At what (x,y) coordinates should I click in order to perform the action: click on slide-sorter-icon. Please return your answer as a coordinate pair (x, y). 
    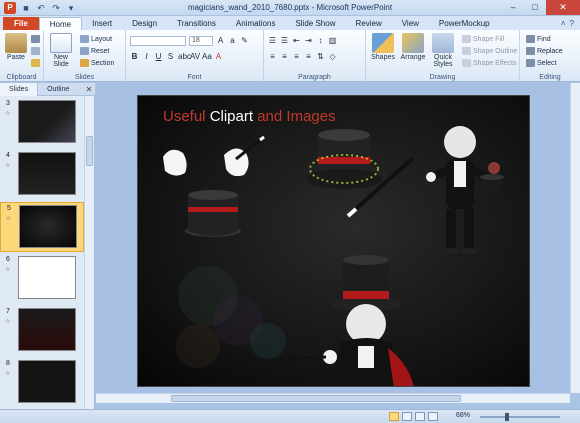
    Looking at the image, I should click on (407, 416).